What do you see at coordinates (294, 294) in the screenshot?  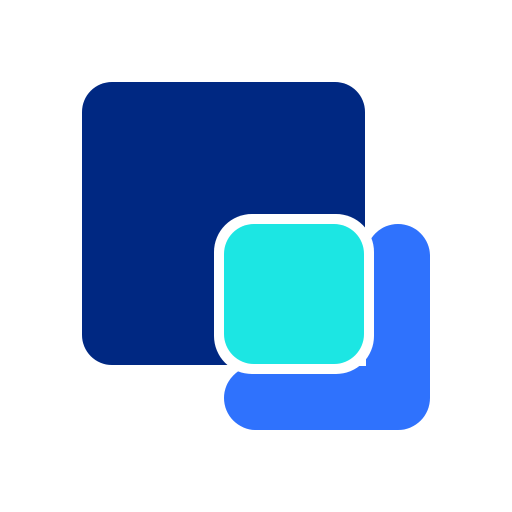 I see `small-square-shape` at bounding box center [294, 294].